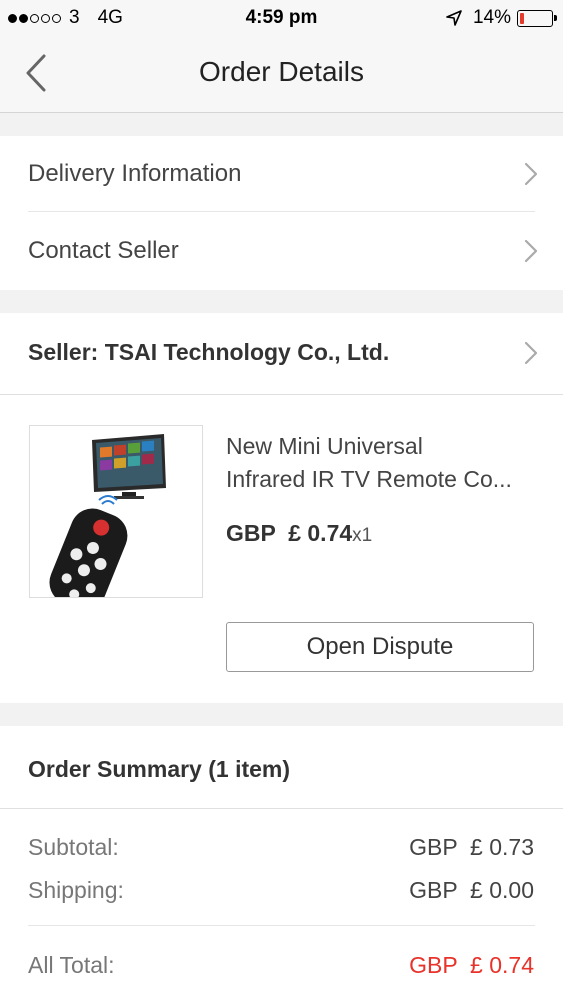 The width and height of the screenshot is (563, 1000). Describe the element at coordinates (324, 446) in the screenshot. I see `product-title-line-1: New Mini Universal` at that location.